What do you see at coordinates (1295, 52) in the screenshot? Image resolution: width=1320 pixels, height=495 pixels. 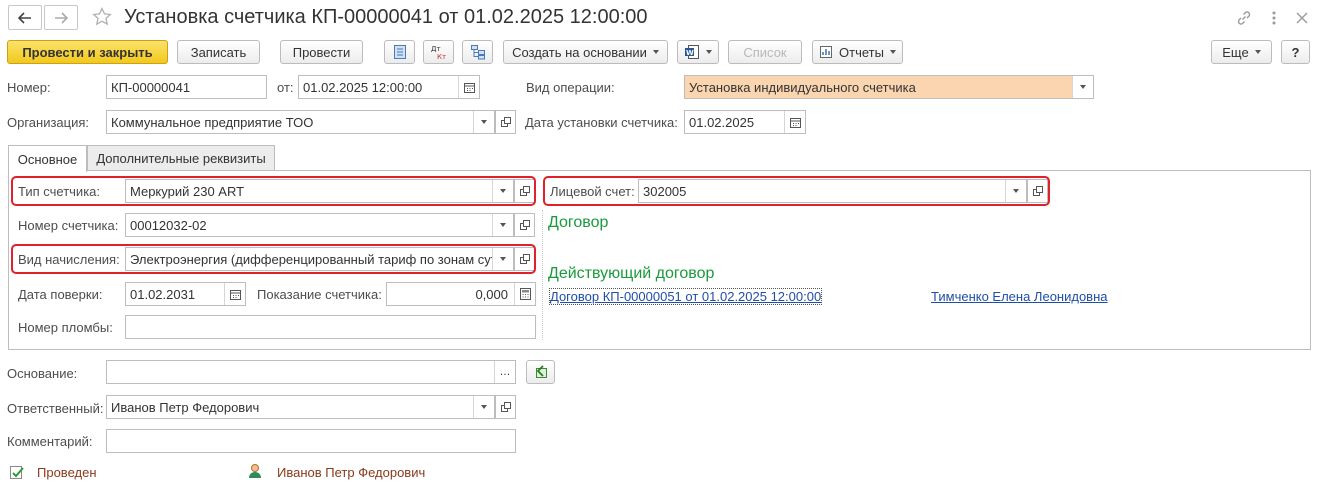 I see `help-button: ?` at bounding box center [1295, 52].